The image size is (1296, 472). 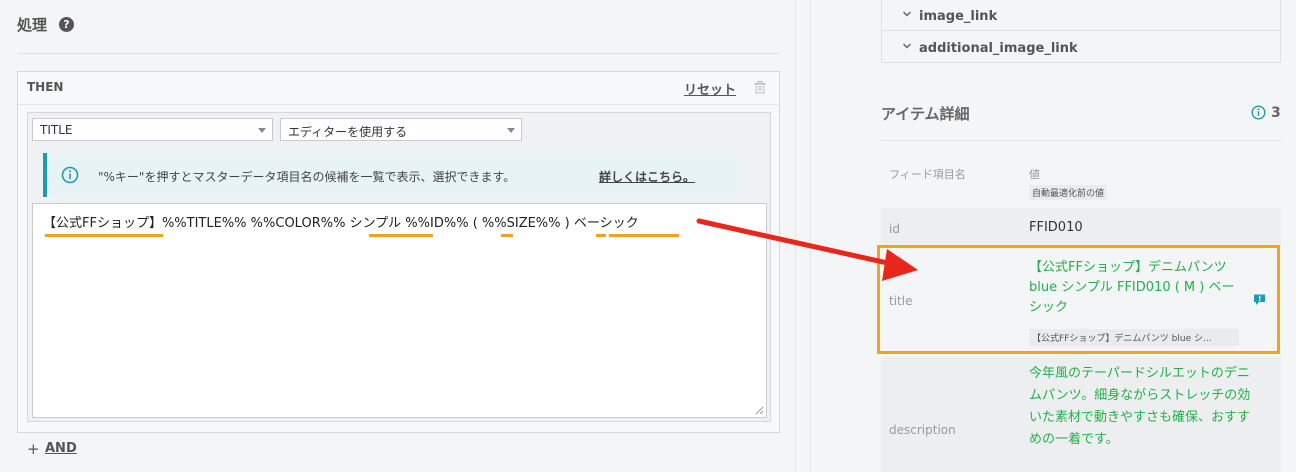 What do you see at coordinates (1081, 47) in the screenshot?
I see `field-row-additional-image-link: additional_image_link` at bounding box center [1081, 47].